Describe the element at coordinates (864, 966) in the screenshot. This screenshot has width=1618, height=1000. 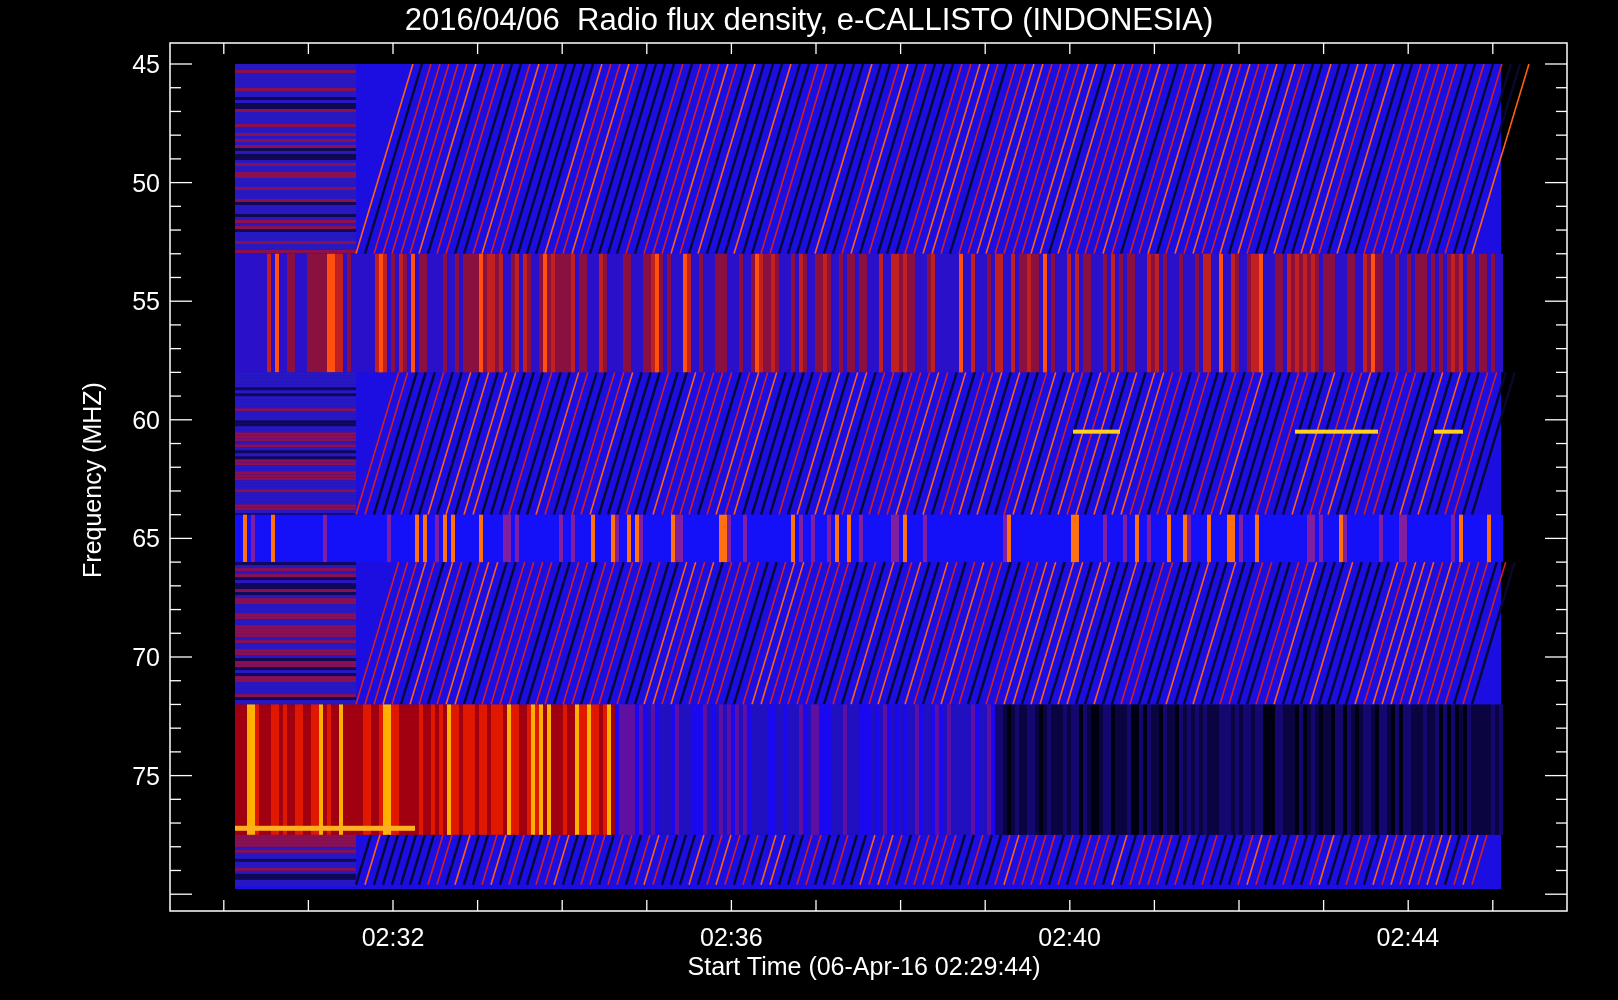
I see `x-axis-label: Start Time (06-Apr-16 02:29:44)` at that location.